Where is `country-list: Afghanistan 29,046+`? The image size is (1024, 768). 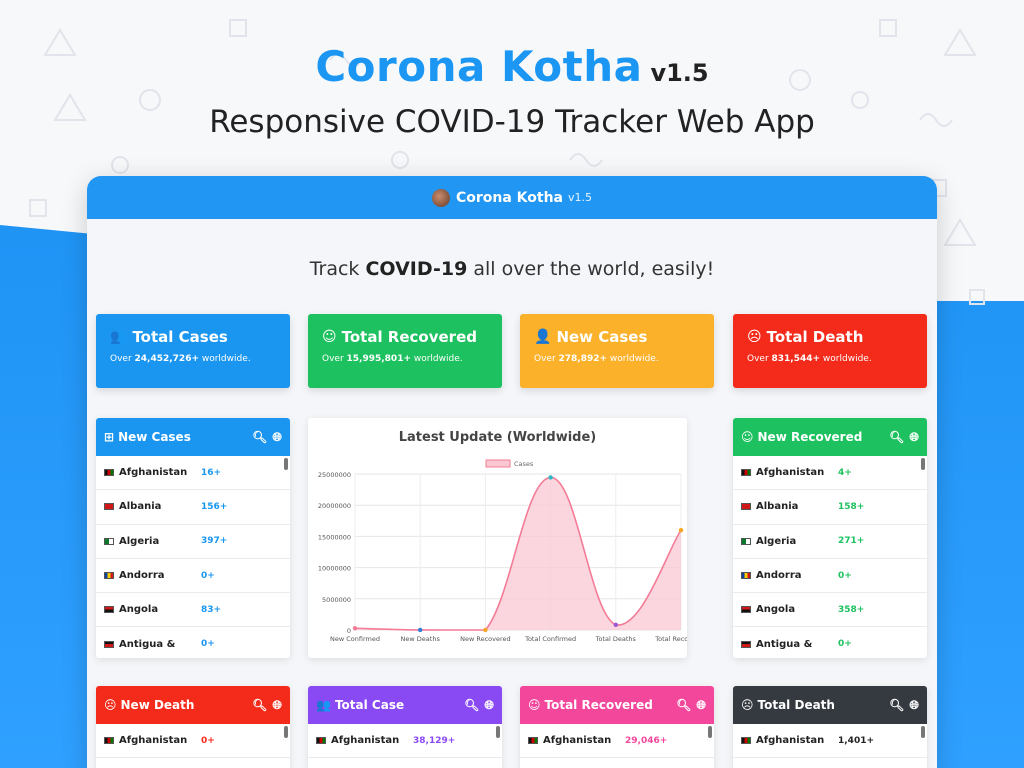 country-list: Afghanistan 29,046+ is located at coordinates (617, 741).